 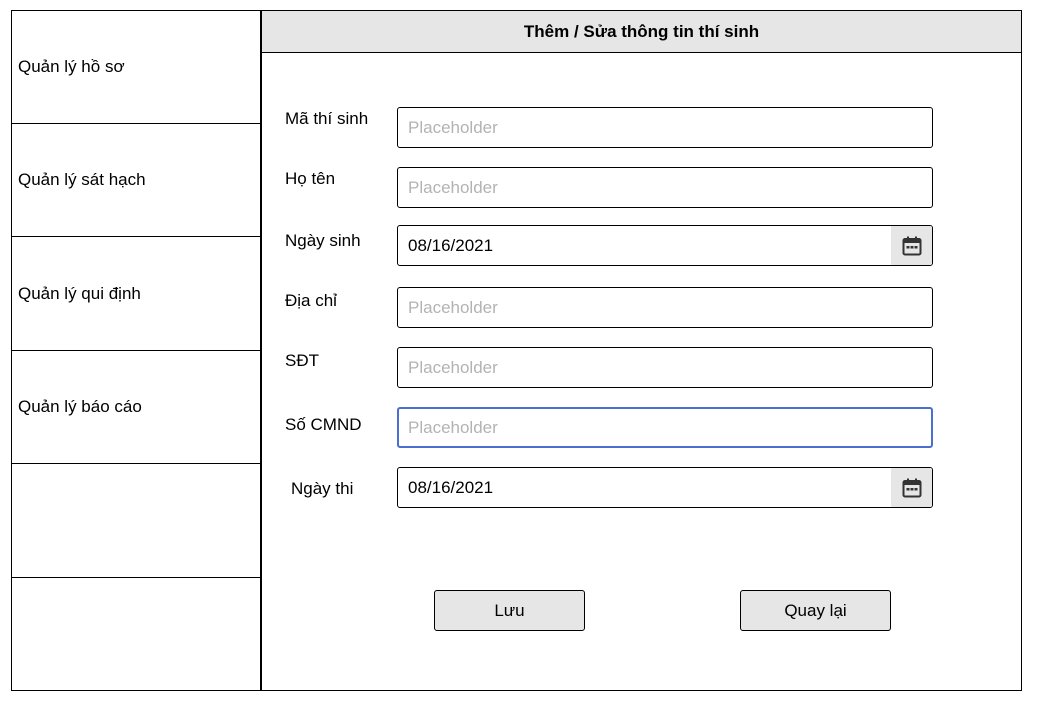 I want to click on ngay-thi-date-picker-button, so click(x=911, y=487).